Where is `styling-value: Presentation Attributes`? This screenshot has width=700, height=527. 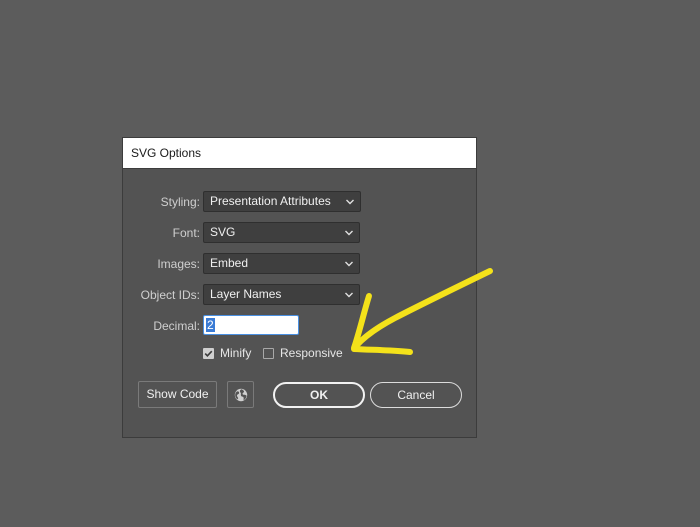
styling-value: Presentation Attributes is located at coordinates (270, 201).